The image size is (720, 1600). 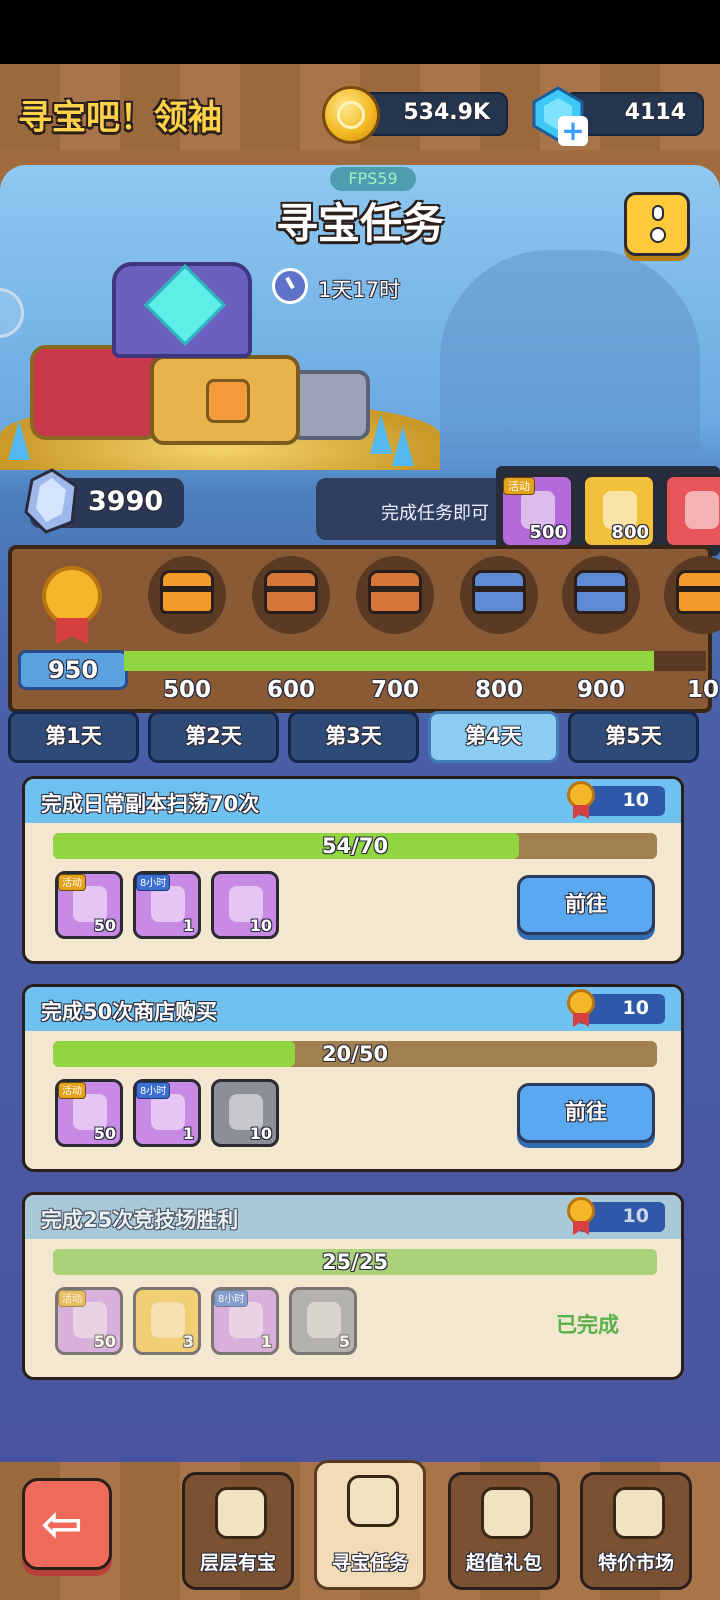 I want to click on stone-value: 3990, so click(x=126, y=501).